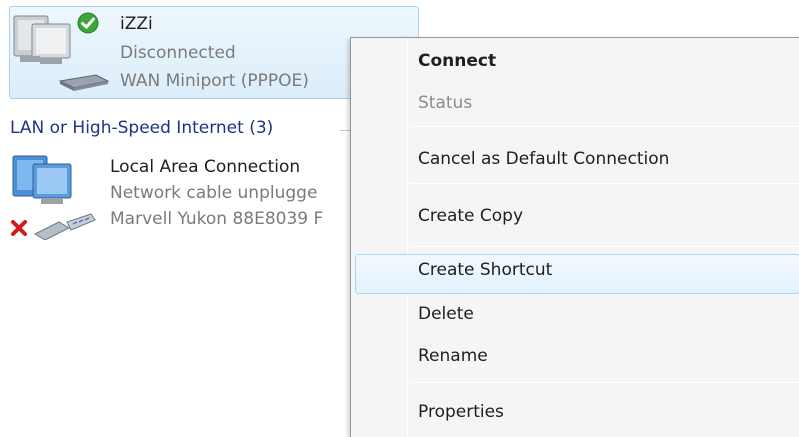 This screenshot has height=437, width=799. I want to click on menu-item-rename: Rename, so click(575, 357).